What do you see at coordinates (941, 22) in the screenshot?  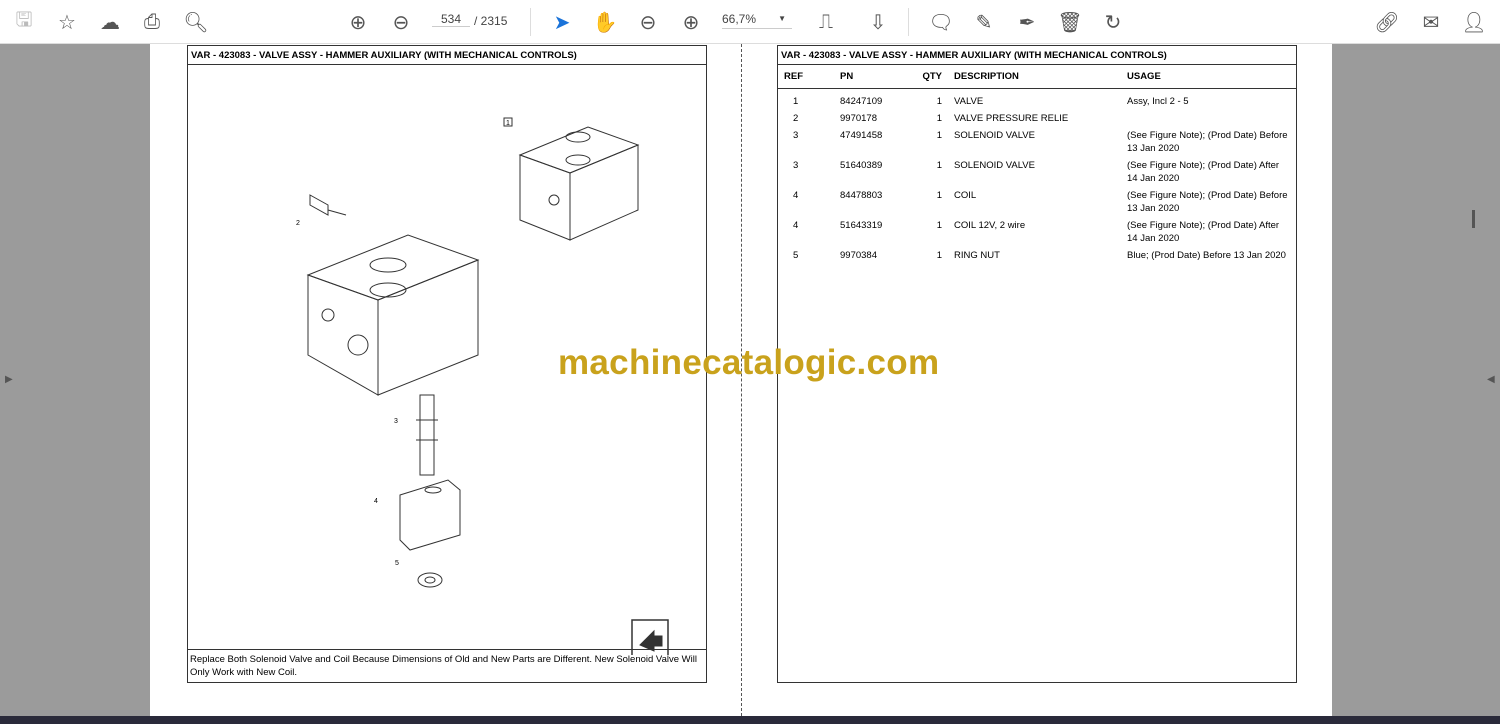 I see `comment-icon: 🗨︎` at bounding box center [941, 22].